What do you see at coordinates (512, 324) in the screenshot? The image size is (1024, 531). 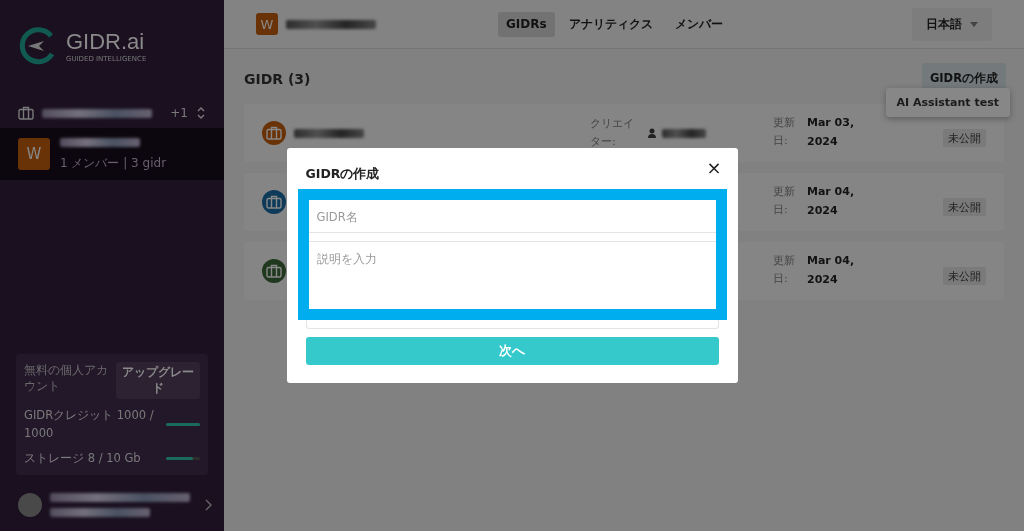 I see `text-field` at bounding box center [512, 324].